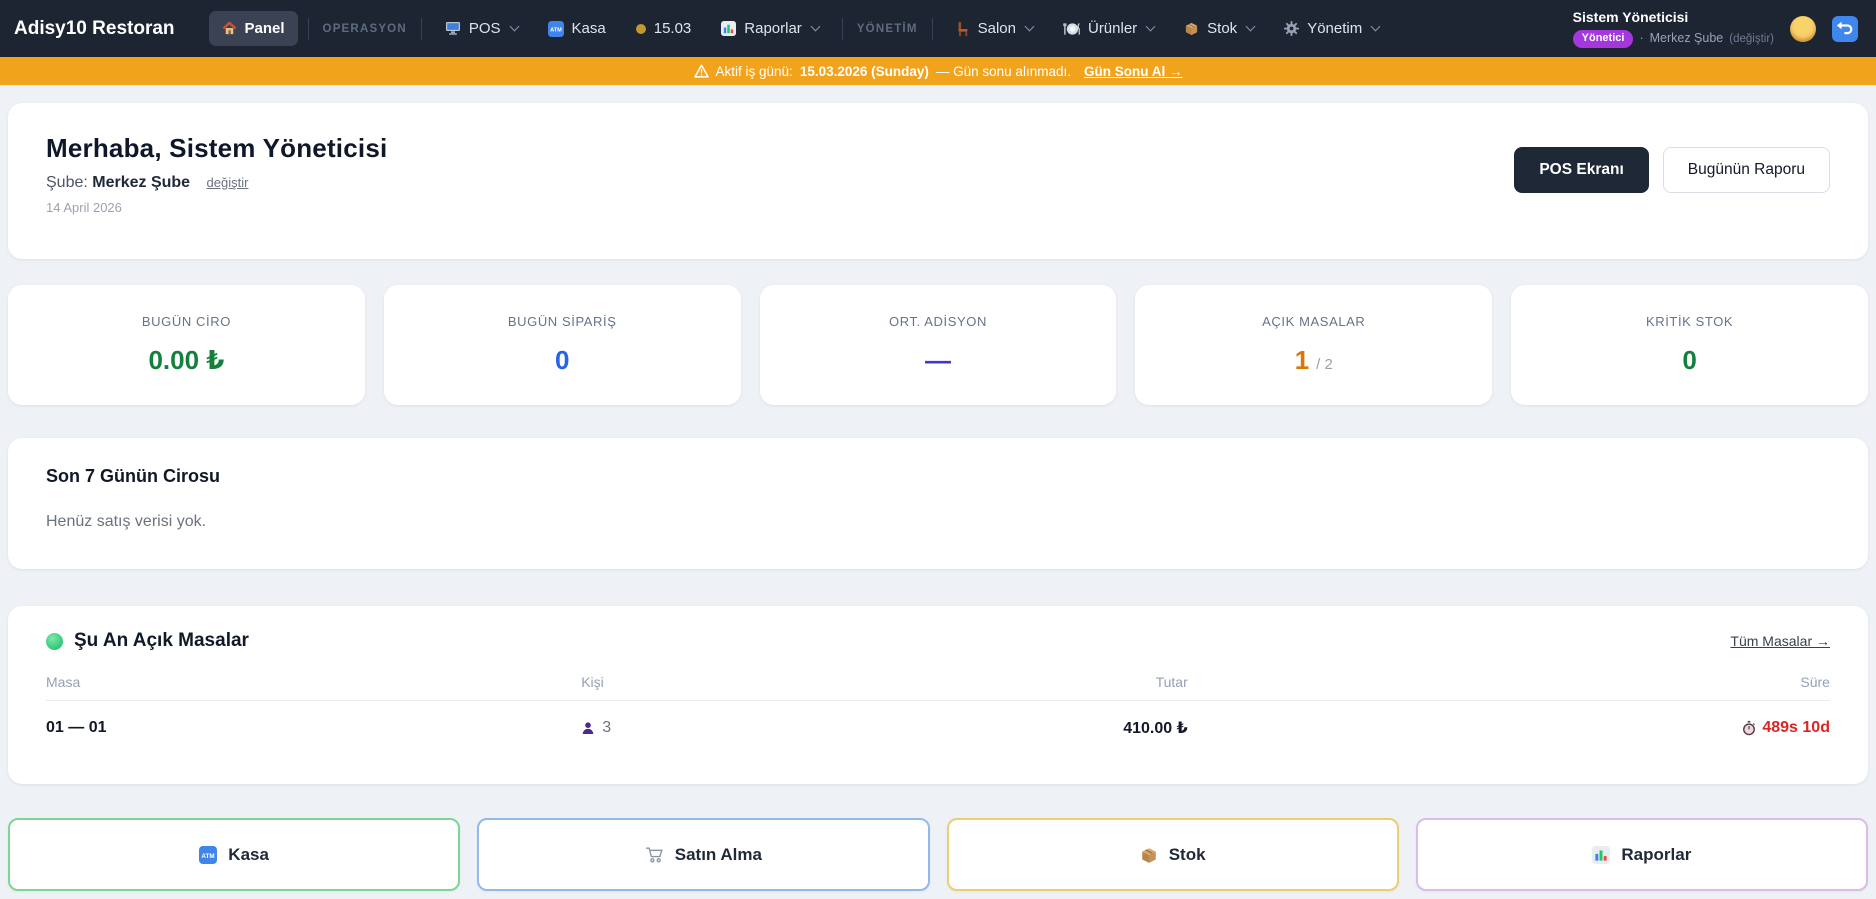 The image size is (1876, 899). I want to click on quick-action-satin-alma: Satın Alma, so click(703, 854).